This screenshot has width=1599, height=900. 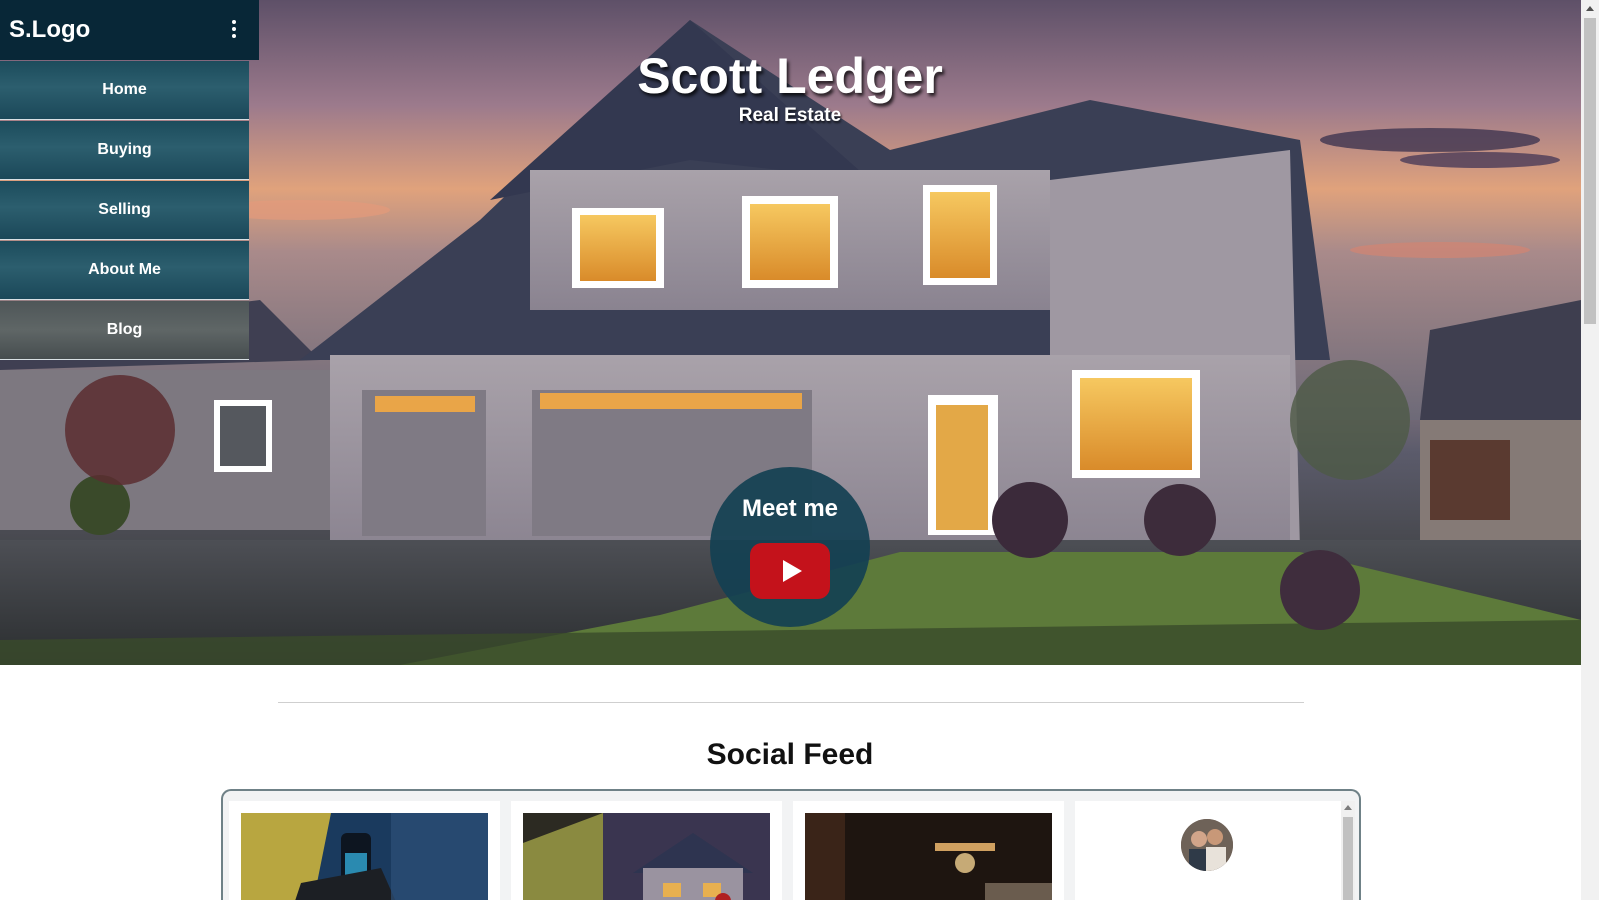 What do you see at coordinates (124, 150) in the screenshot?
I see `nav-item-buying: Buying` at bounding box center [124, 150].